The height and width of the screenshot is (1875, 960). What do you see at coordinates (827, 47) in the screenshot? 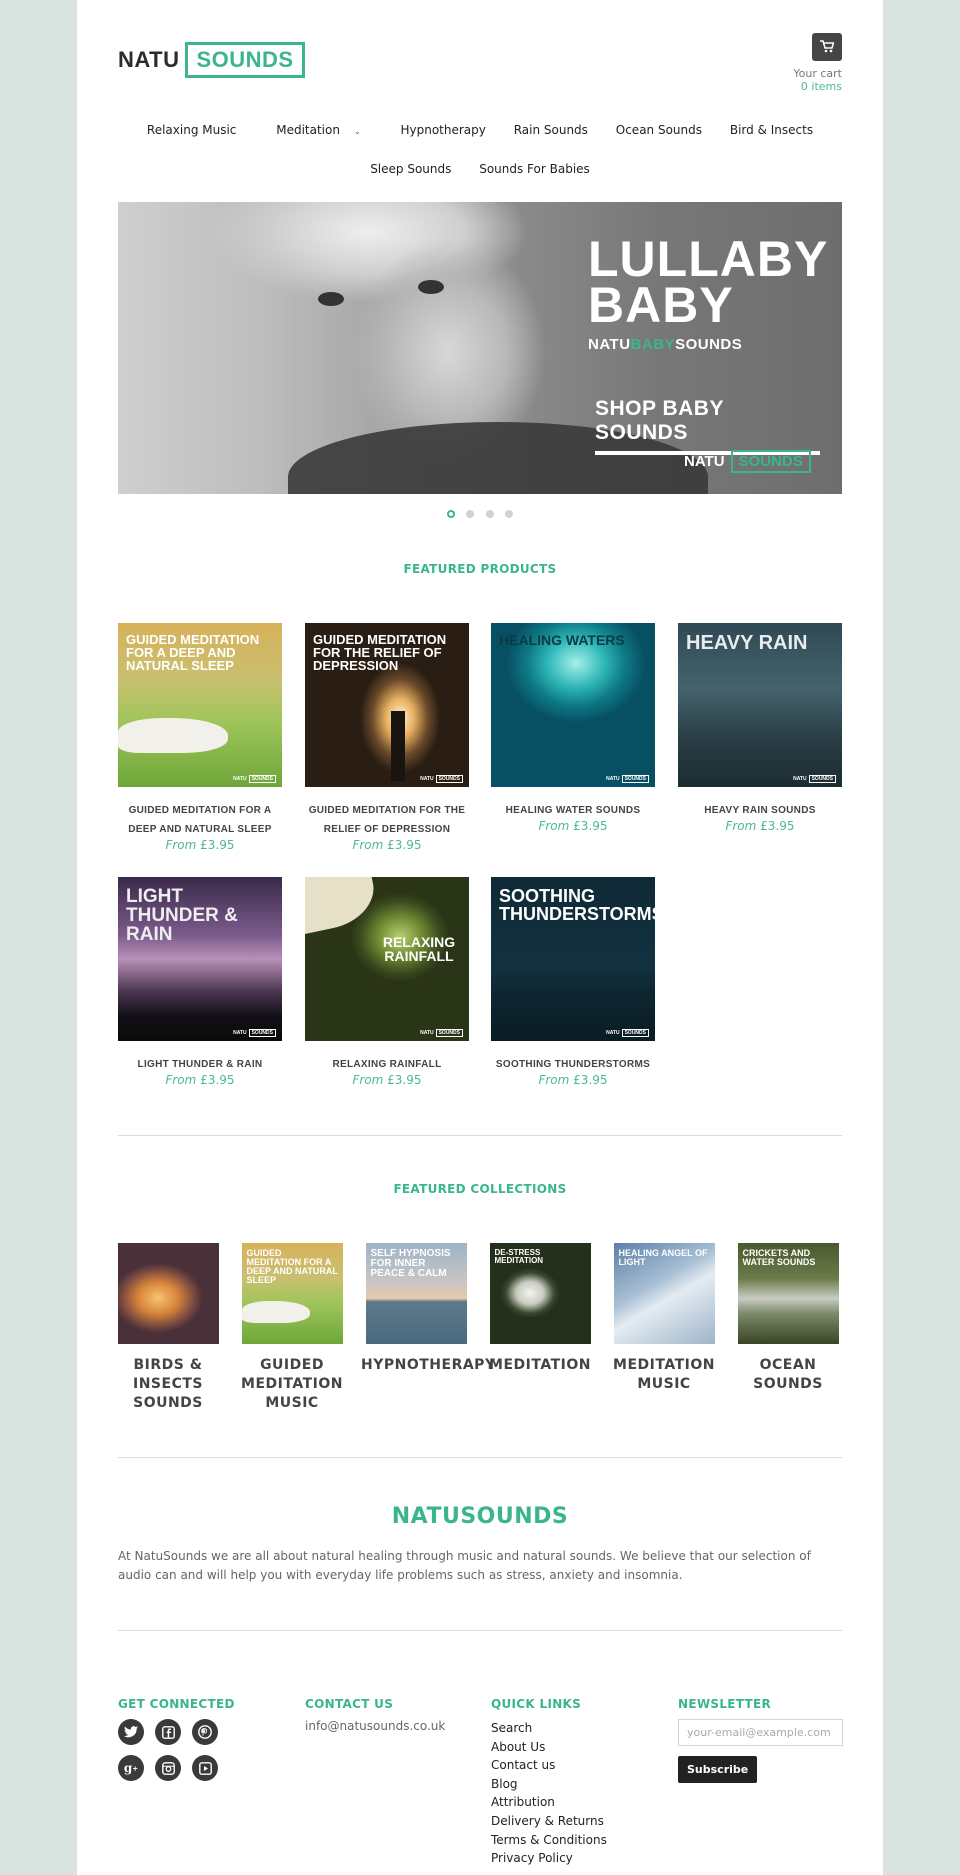
I see `cart-button` at bounding box center [827, 47].